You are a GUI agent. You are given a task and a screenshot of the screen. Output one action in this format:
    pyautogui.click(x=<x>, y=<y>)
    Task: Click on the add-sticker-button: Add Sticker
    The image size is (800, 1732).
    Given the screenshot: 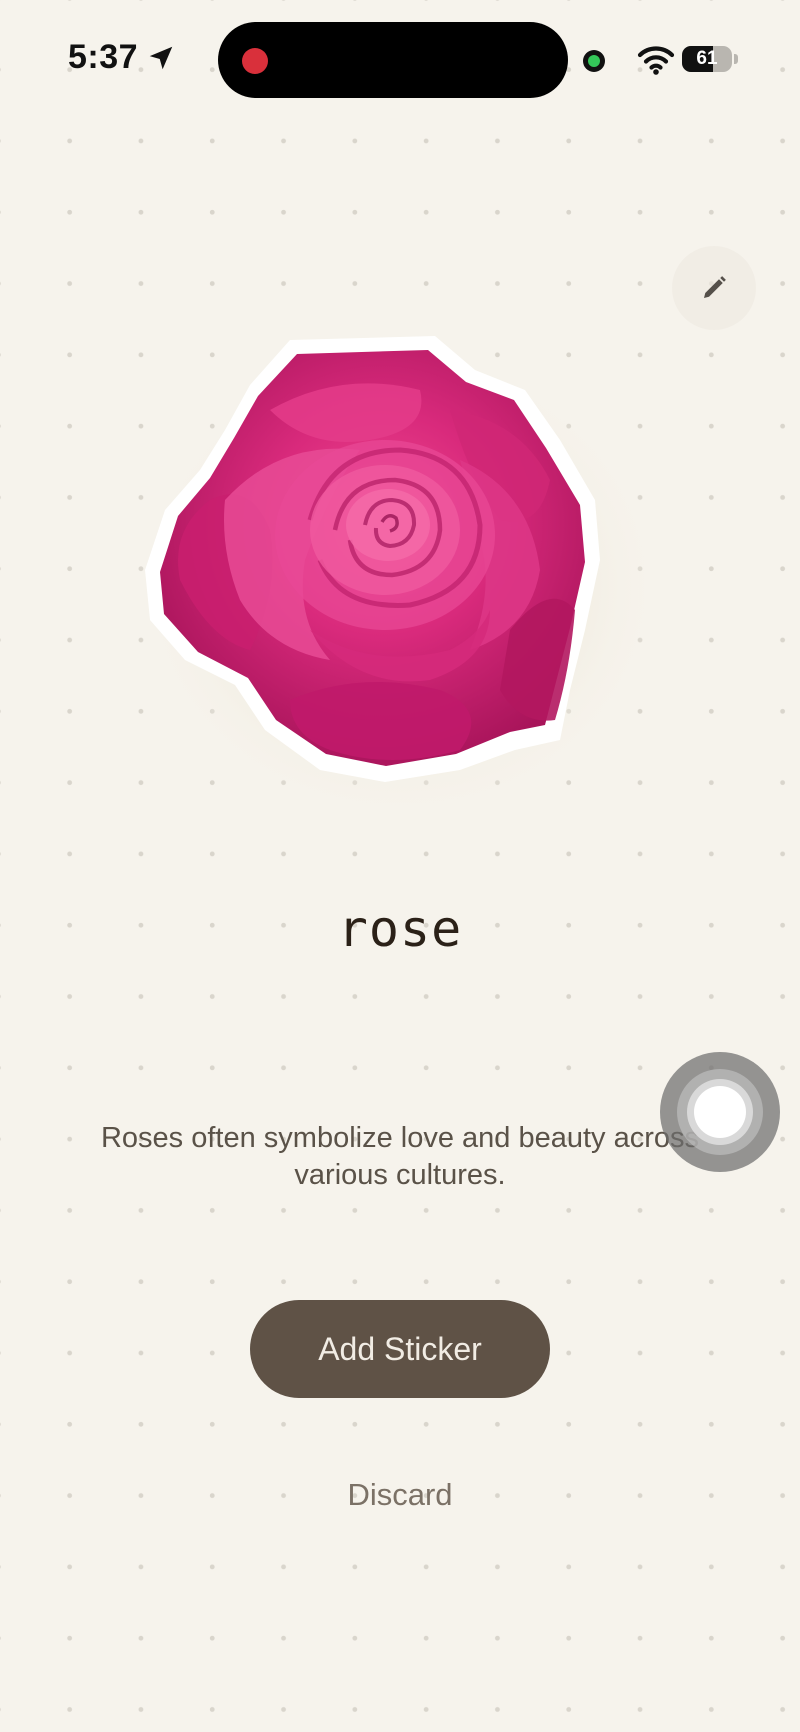 What is the action you would take?
    pyautogui.click(x=400, y=1349)
    